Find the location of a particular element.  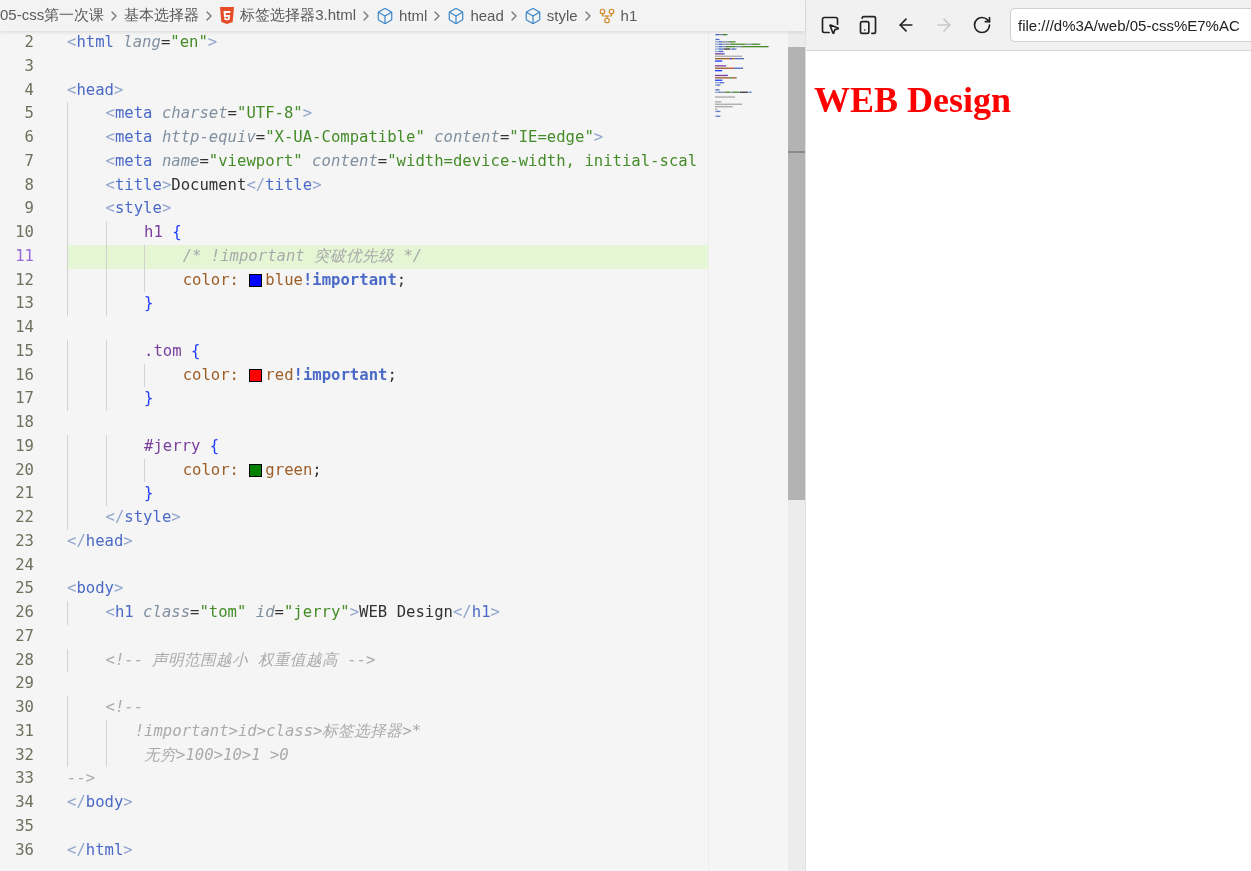

line-number: 7 is located at coordinates (28, 161).